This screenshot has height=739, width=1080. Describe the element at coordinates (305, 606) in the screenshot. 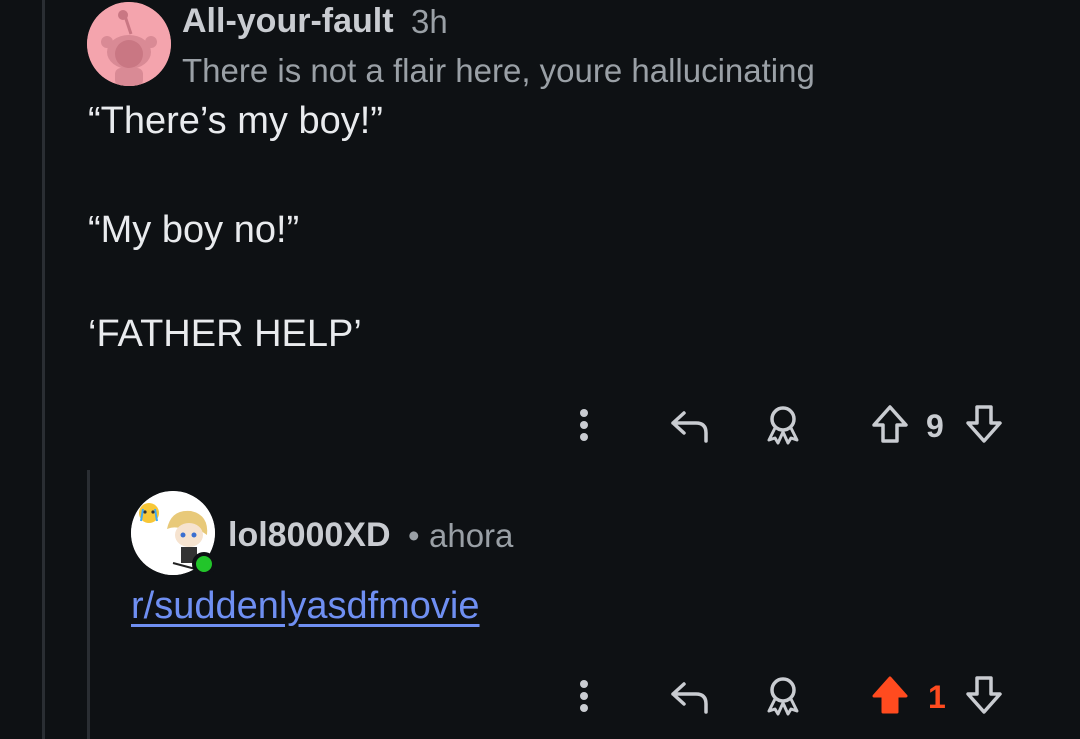

I see `subreddit-link: r/suddenlyasdfmovie` at that location.